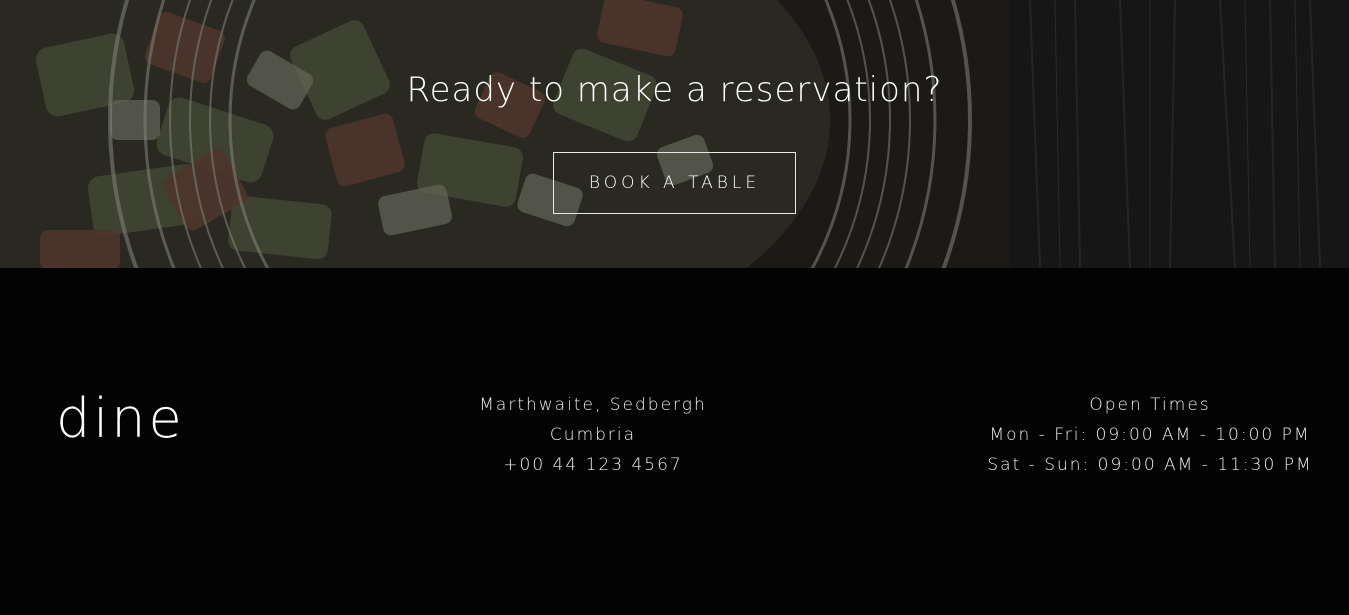 Image resolution: width=1349 pixels, height=615 pixels. Describe the element at coordinates (674, 90) in the screenshot. I see `reservation-heading: Ready to make a reservation?` at that location.